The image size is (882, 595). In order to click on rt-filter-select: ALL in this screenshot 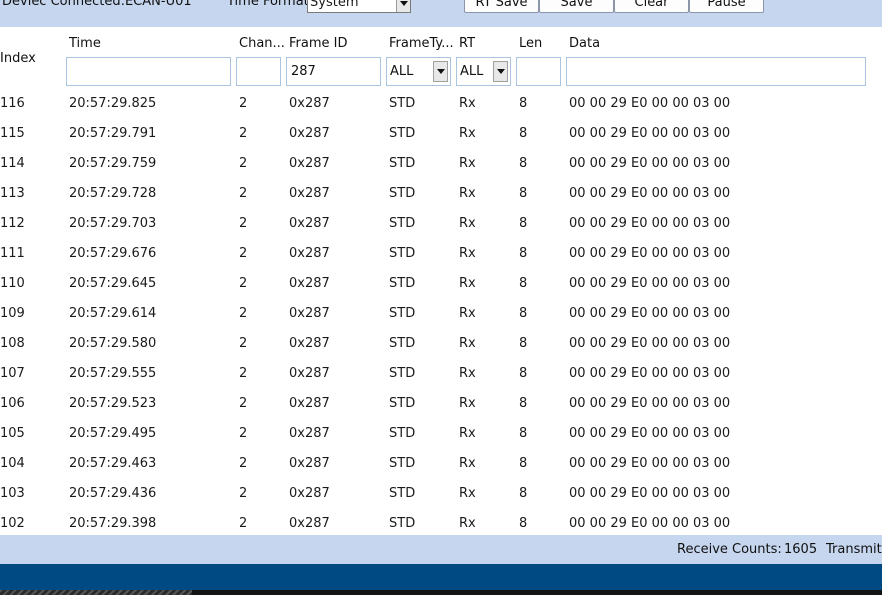, I will do `click(483, 71)`.